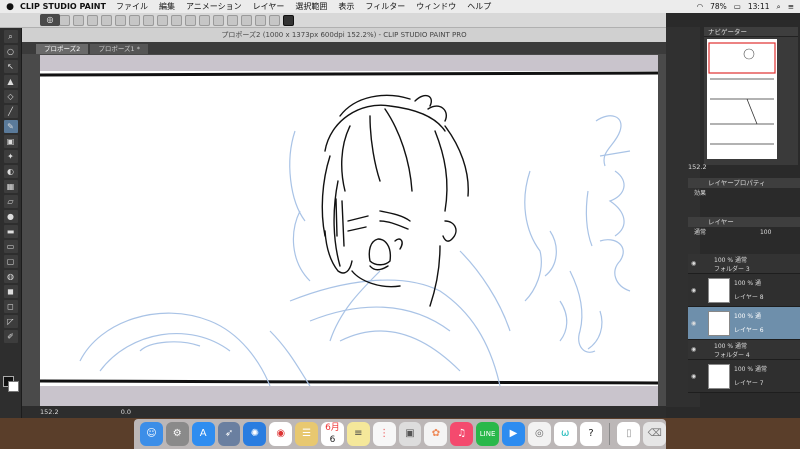 The width and height of the screenshot is (800, 449). I want to click on word-app-icon: ω, so click(565, 434).